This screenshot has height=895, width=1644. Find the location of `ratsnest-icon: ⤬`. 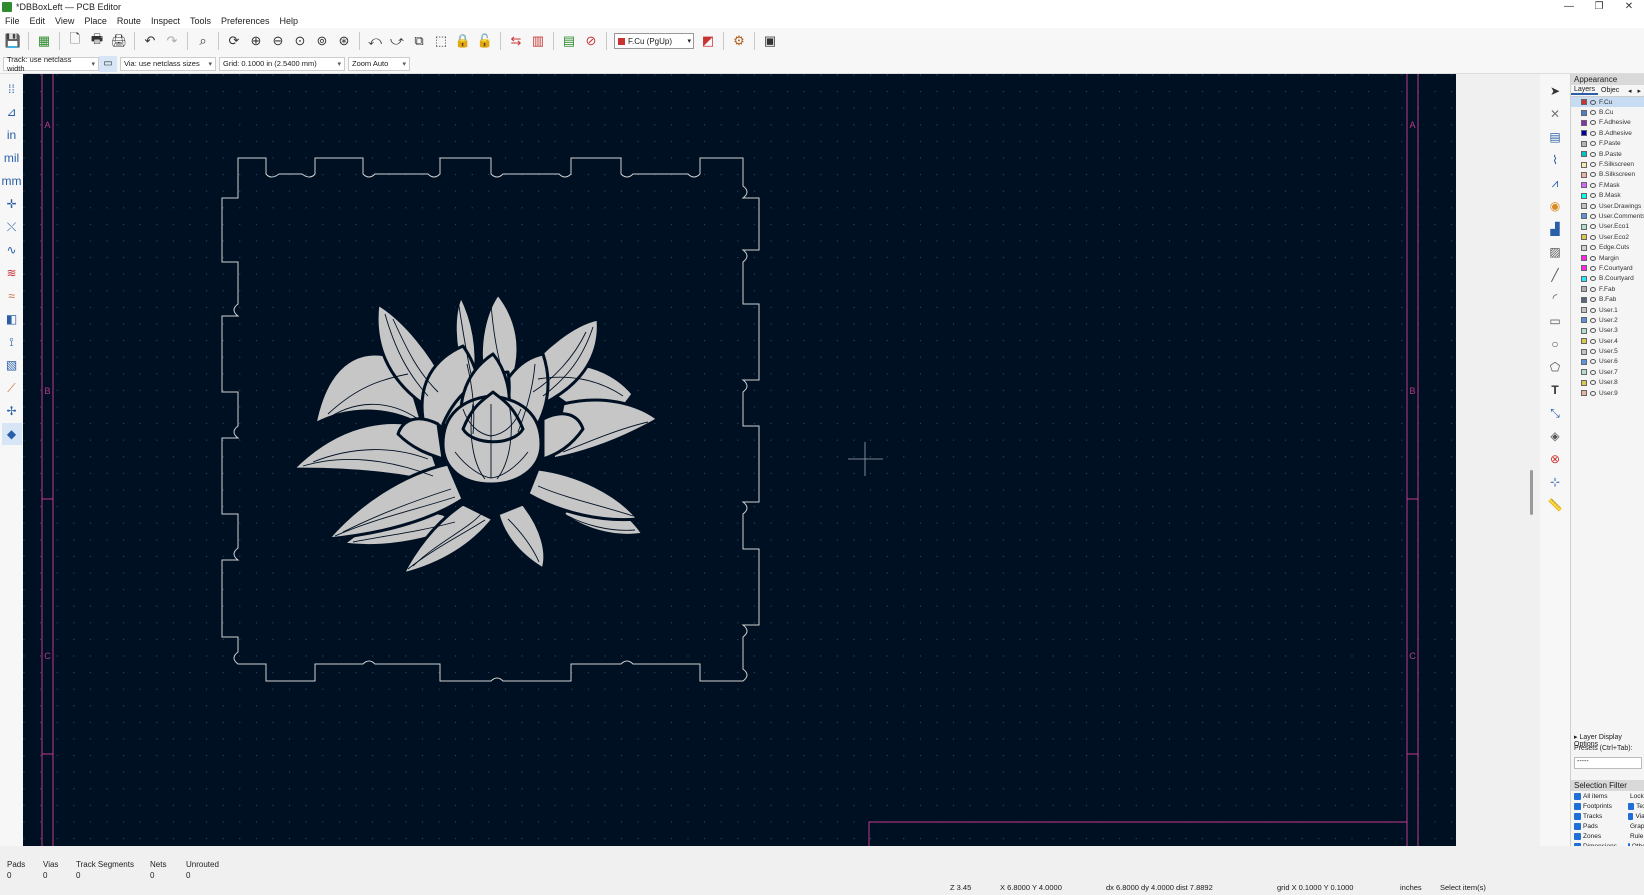

ratsnest-icon: ⤬ is located at coordinates (12, 227).